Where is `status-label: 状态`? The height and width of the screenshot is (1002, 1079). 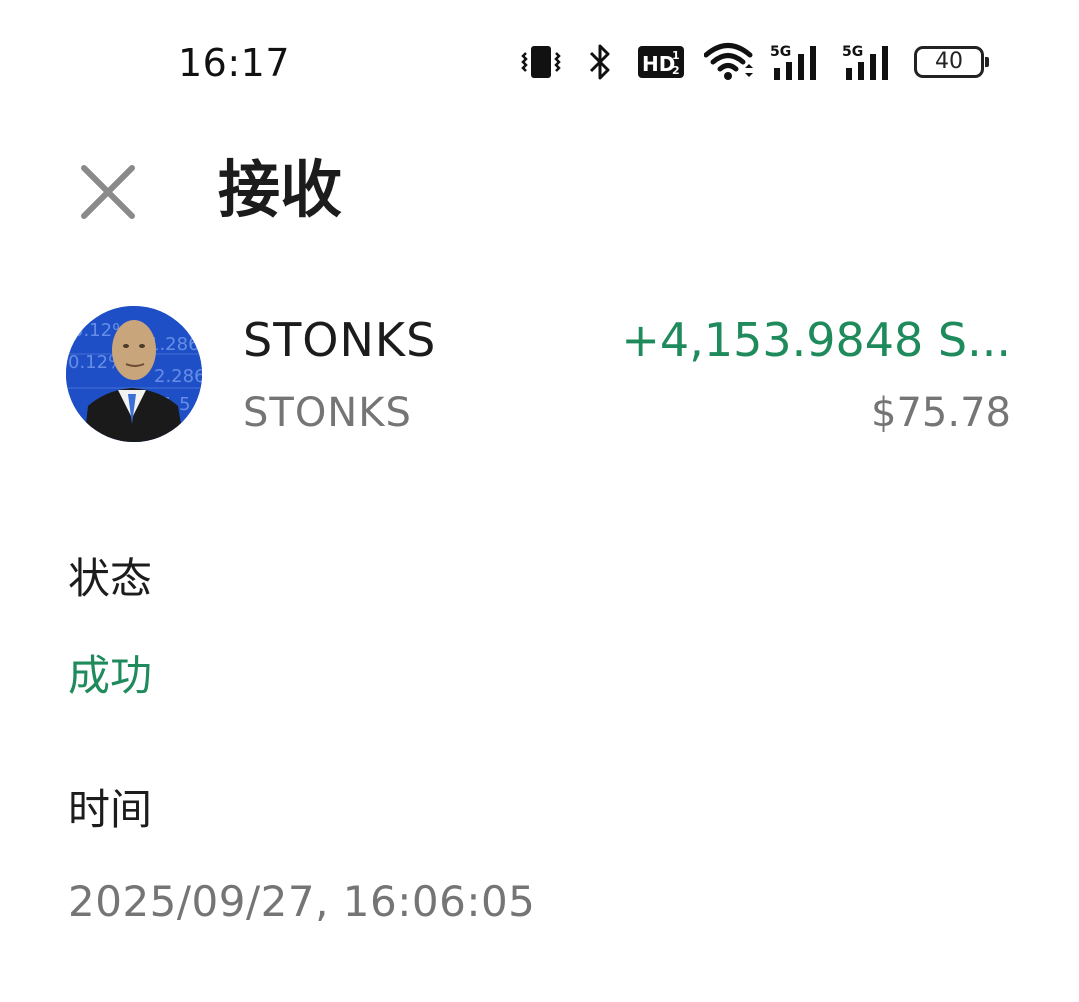 status-label: 状态 is located at coordinates (110, 578).